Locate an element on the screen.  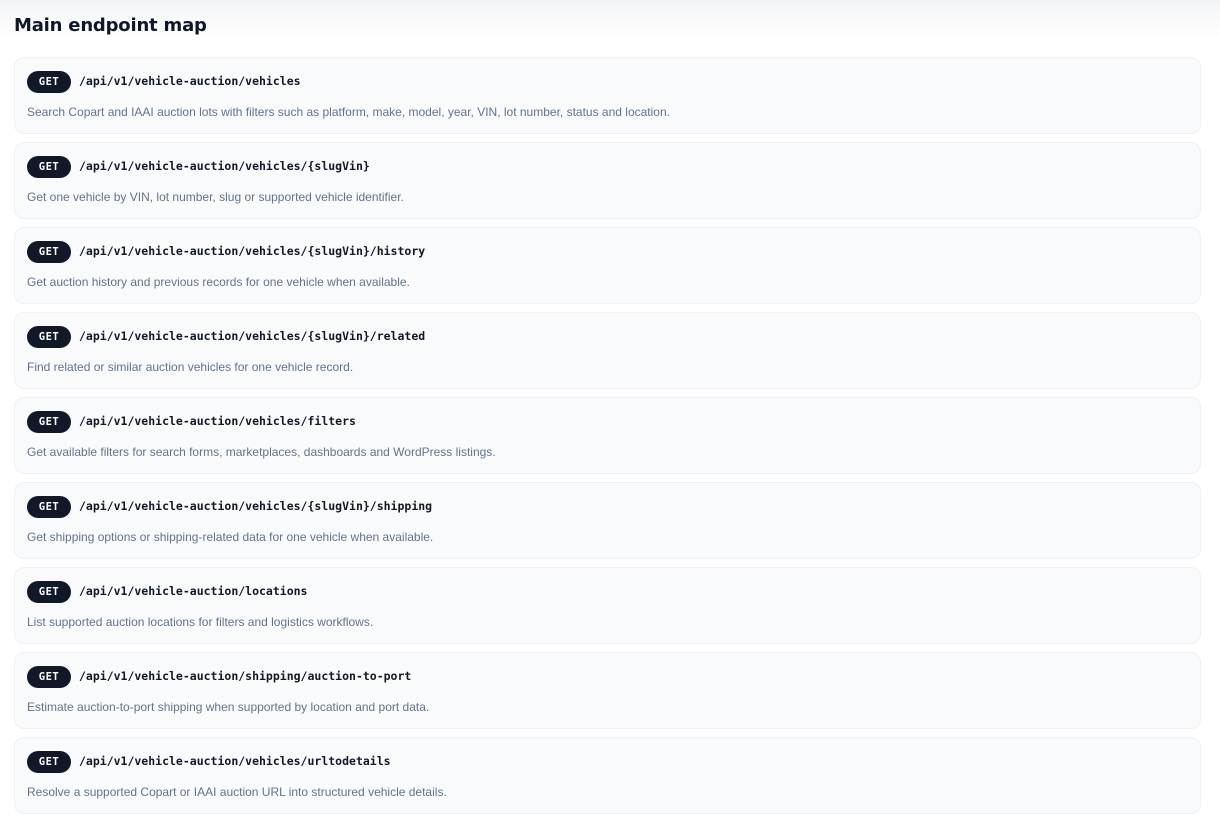
endpoint-path: /api/v1/vehicle-auction/vehicles/filters is located at coordinates (217, 421).